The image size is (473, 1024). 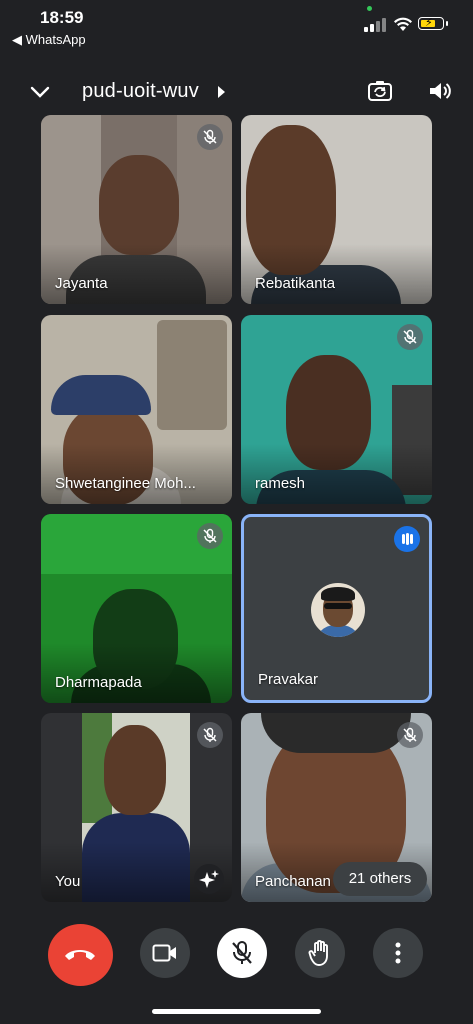 I want to click on participant-tile-active: Pravakar, so click(x=336, y=608).